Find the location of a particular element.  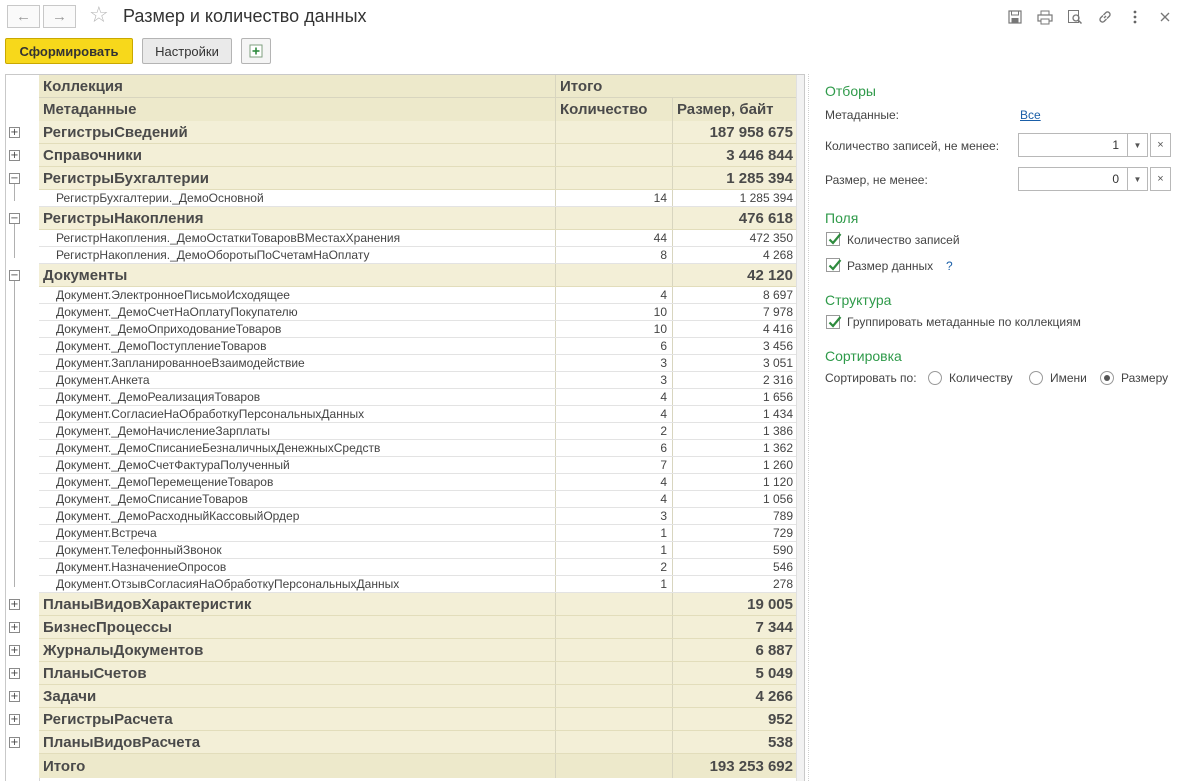

row-size: 472 350 is located at coordinates (735, 238).